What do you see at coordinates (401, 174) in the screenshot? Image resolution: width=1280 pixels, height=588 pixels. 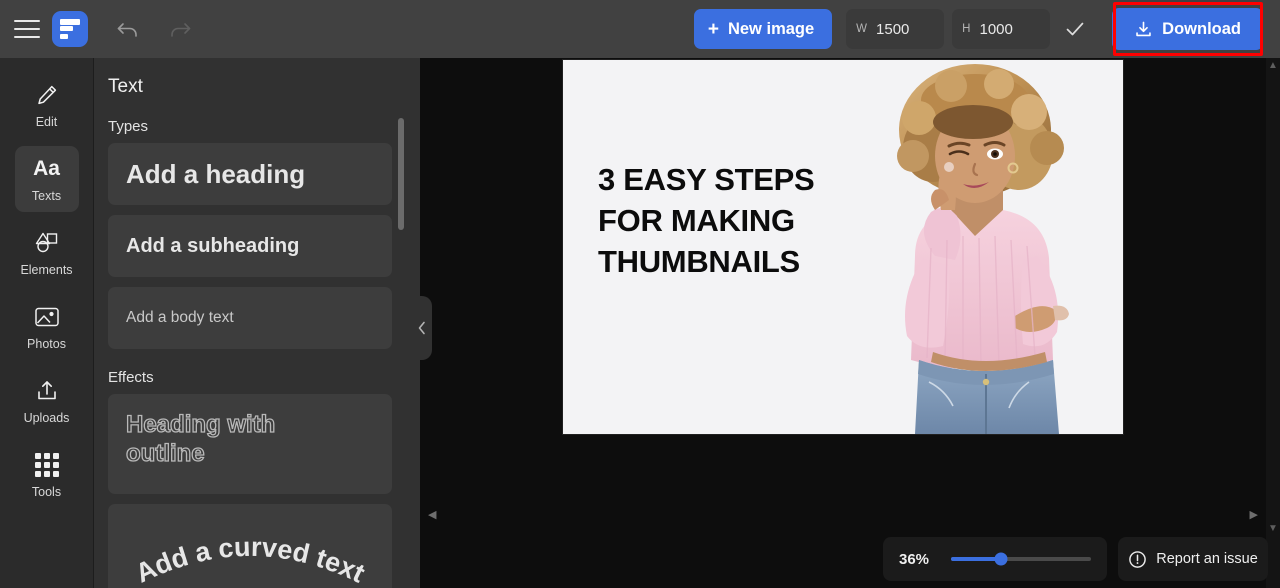 I see `panel-scrollbar-thumb` at bounding box center [401, 174].